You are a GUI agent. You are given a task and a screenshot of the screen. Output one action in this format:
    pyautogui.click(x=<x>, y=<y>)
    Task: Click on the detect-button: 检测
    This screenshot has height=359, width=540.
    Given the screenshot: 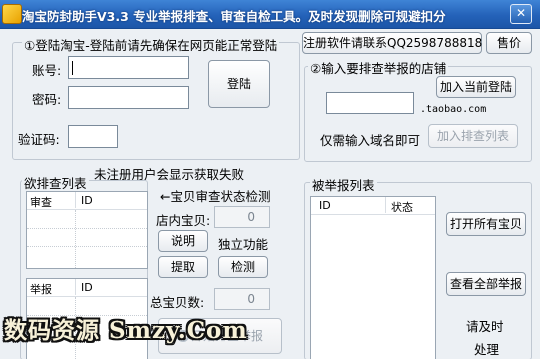 What is the action you would take?
    pyautogui.click(x=243, y=267)
    